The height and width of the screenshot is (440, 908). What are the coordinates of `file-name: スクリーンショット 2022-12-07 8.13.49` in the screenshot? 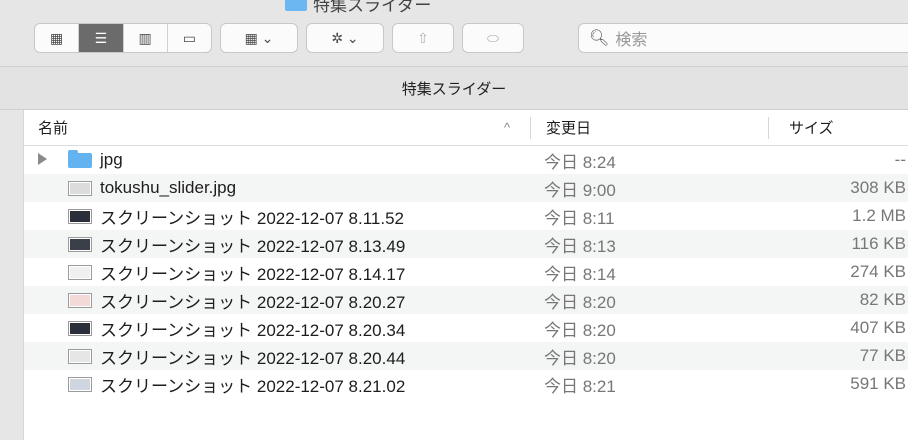 It's located at (253, 246).